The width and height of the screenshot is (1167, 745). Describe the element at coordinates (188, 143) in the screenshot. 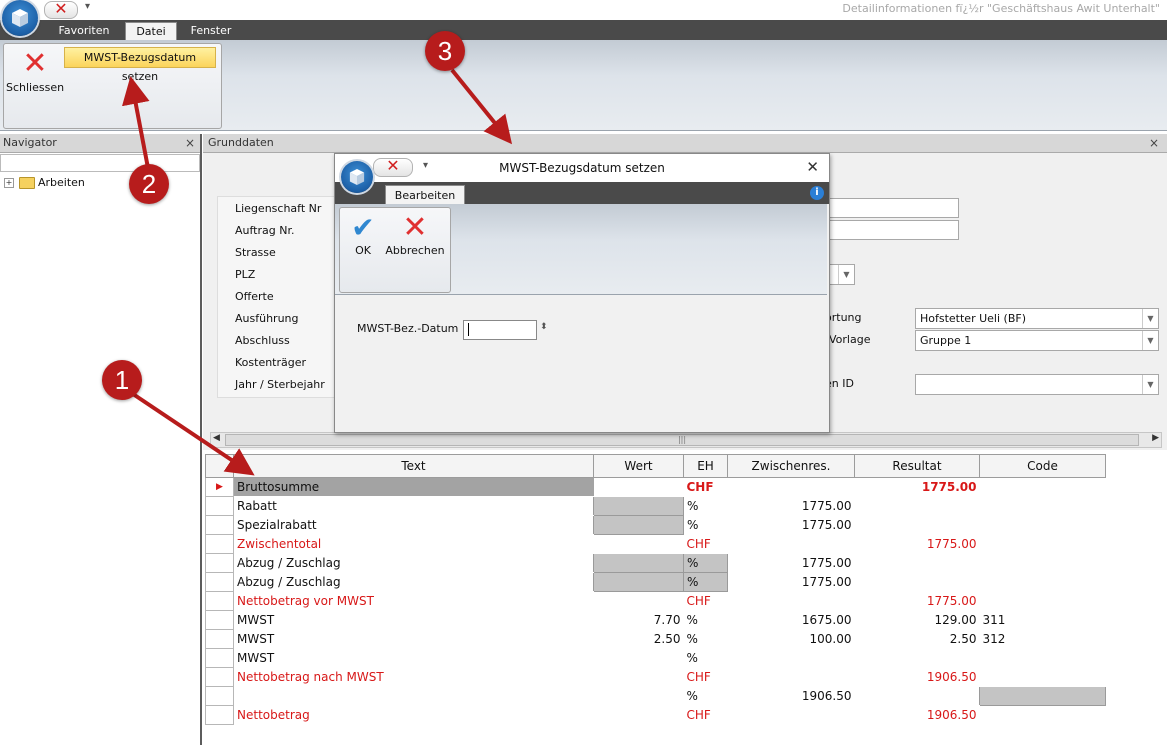

I see `navigator-close-icon: ×` at that location.